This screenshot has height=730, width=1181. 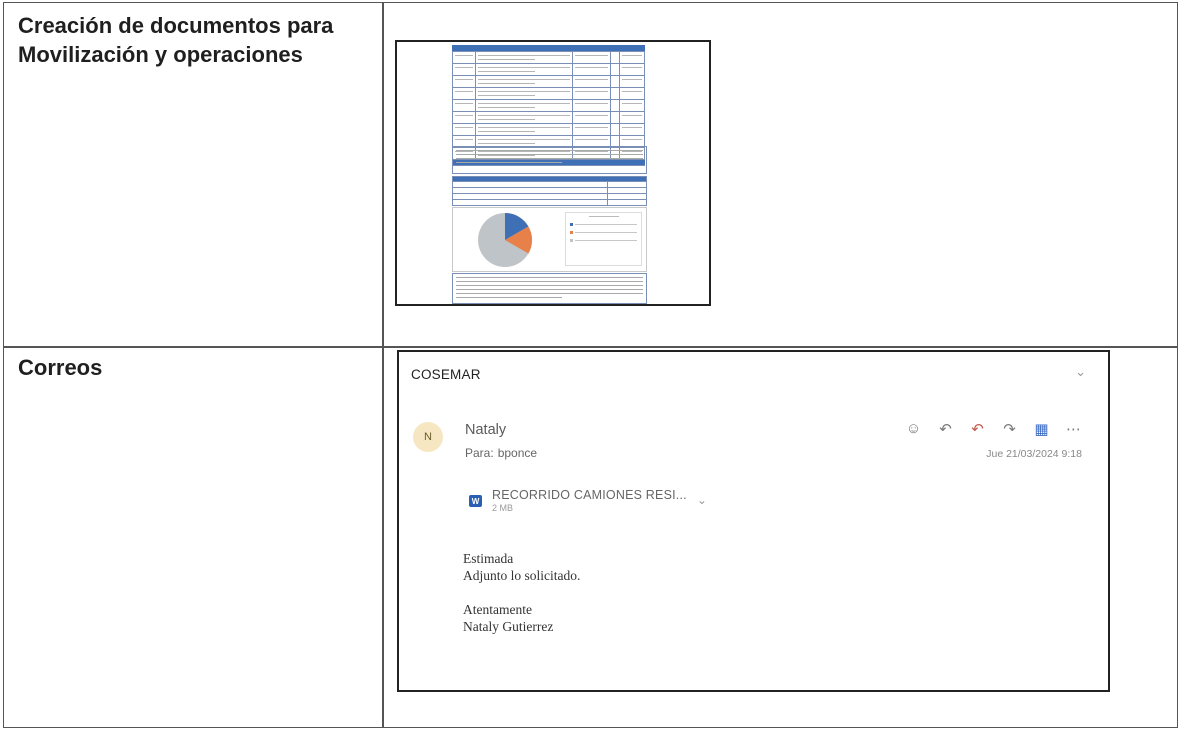 I want to click on mini-pie-chart, so click(x=549, y=239).